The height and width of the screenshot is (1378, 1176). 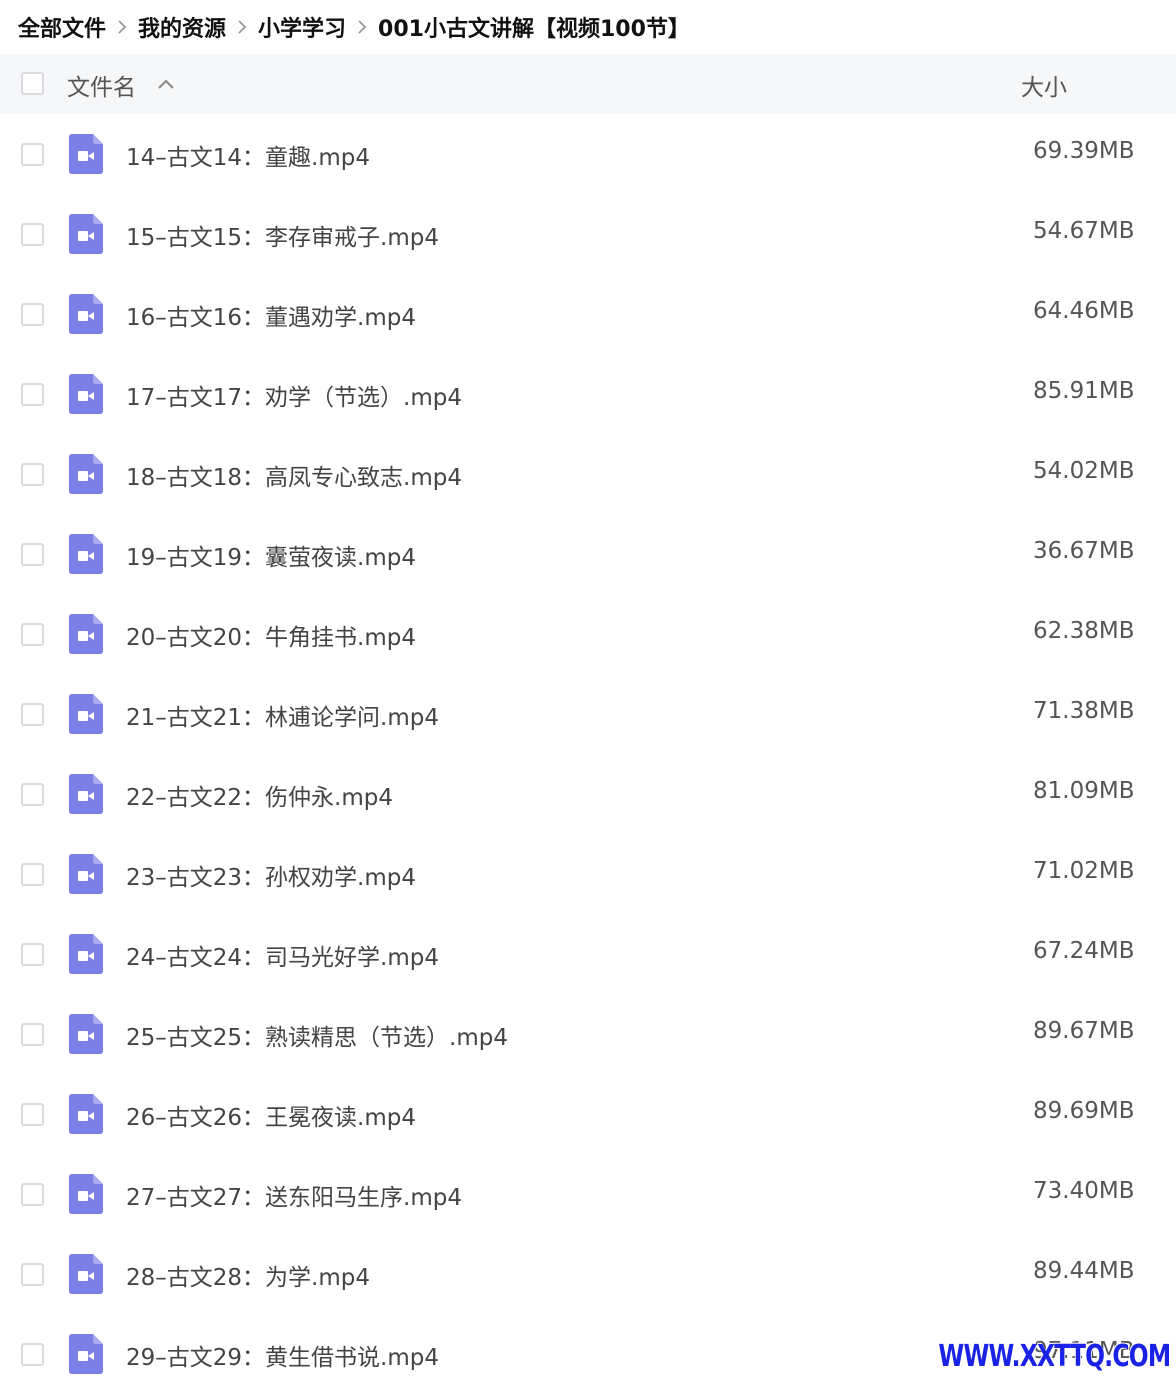 What do you see at coordinates (1084, 151) in the screenshot?
I see `file-size: 69.39MB` at bounding box center [1084, 151].